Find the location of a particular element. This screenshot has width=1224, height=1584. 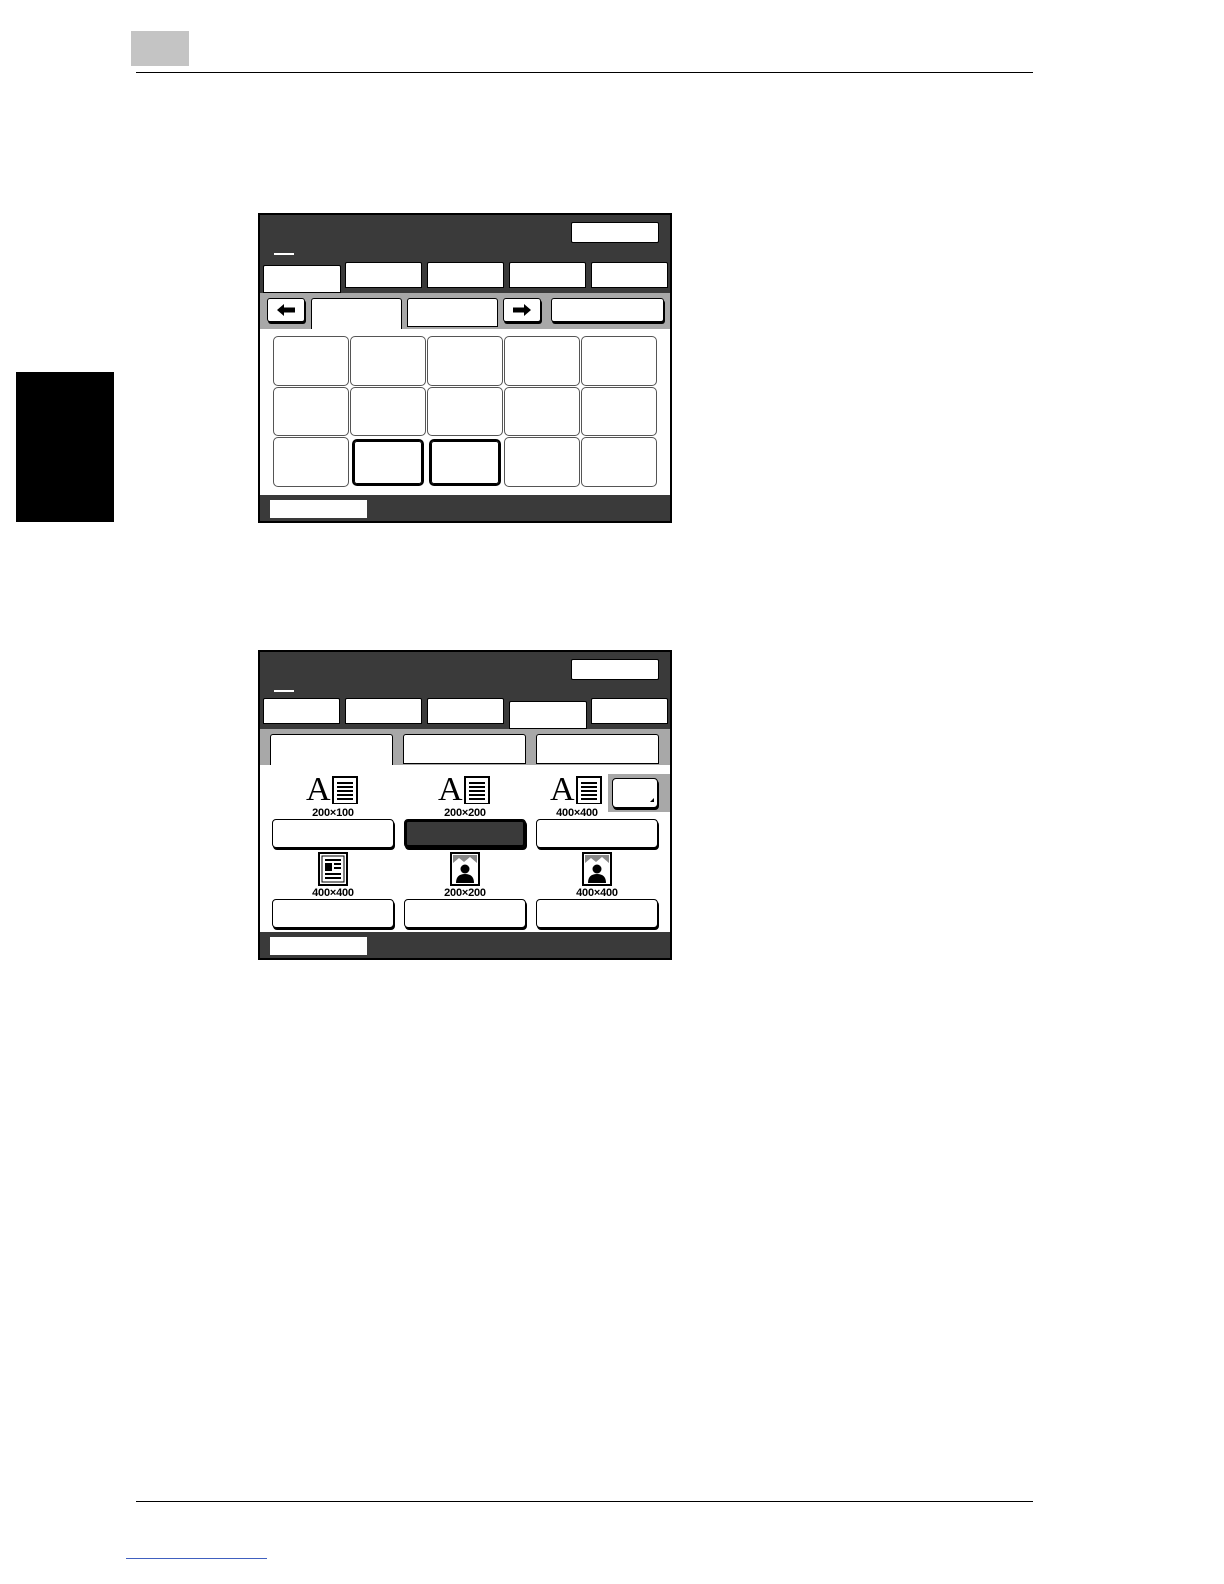

arrow-left-icon is located at coordinates (286, 310).